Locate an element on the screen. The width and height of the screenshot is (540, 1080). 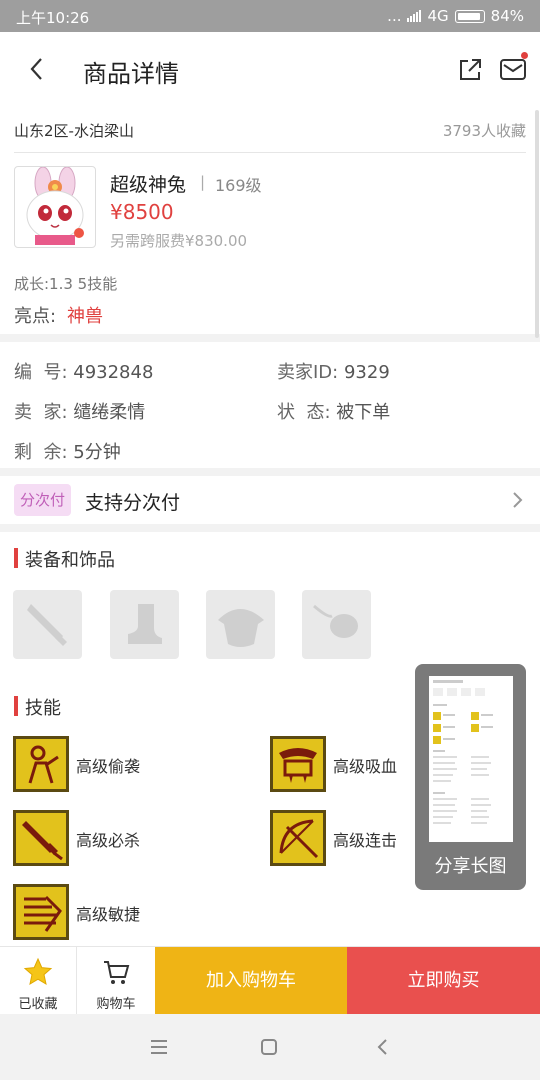
share-long-image-button: 分享长图 is located at coordinates (470, 777).